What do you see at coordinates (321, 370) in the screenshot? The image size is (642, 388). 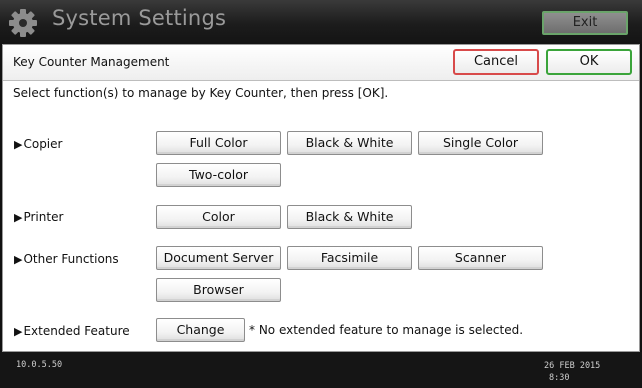 I see `status-bar: 10.0.5.50 26 FEB 2015 8:30` at bounding box center [321, 370].